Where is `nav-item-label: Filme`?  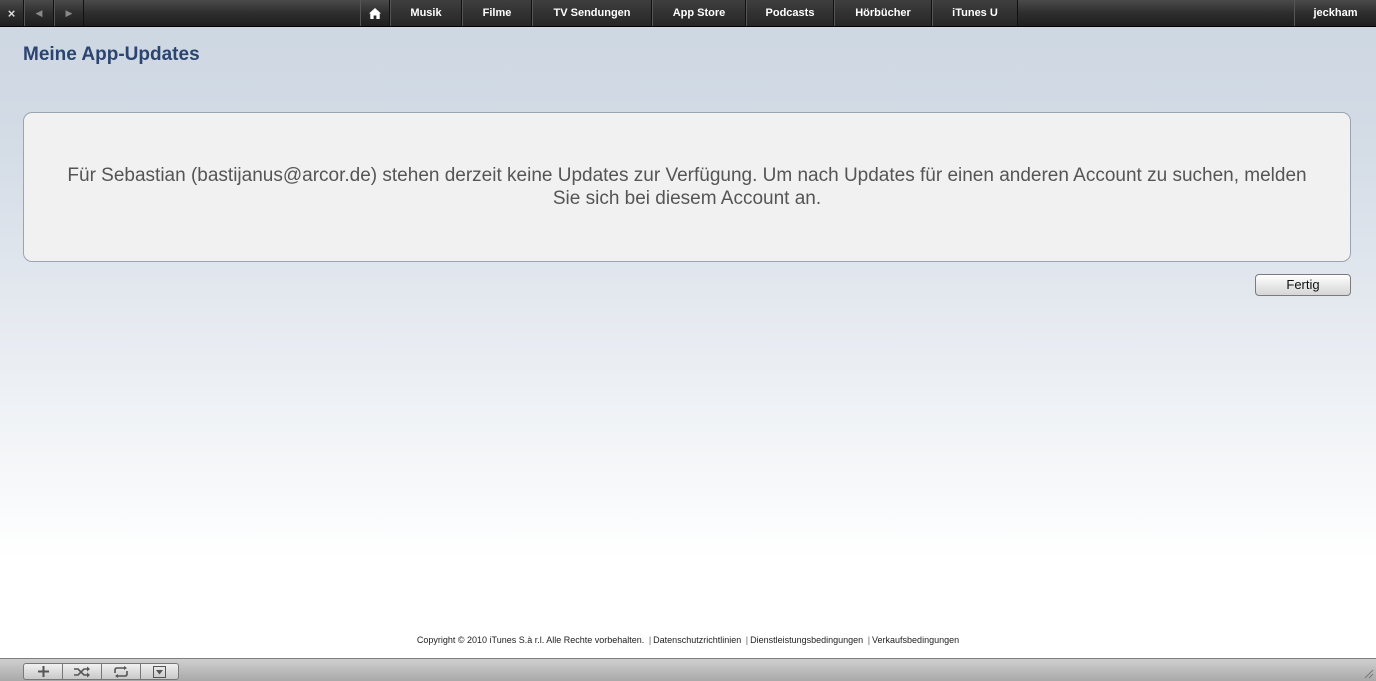
nav-item-label: Filme is located at coordinates (497, 13).